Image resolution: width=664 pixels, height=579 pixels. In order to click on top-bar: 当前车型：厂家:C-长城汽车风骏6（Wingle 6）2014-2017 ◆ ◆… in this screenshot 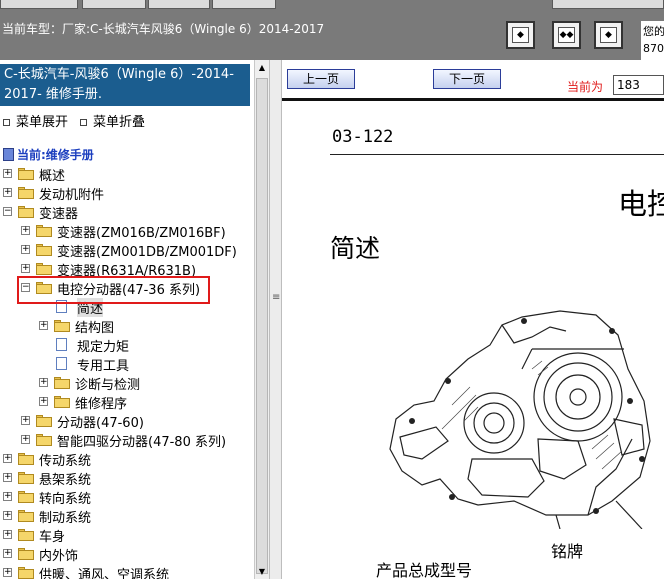, I will do `click(332, 30)`.